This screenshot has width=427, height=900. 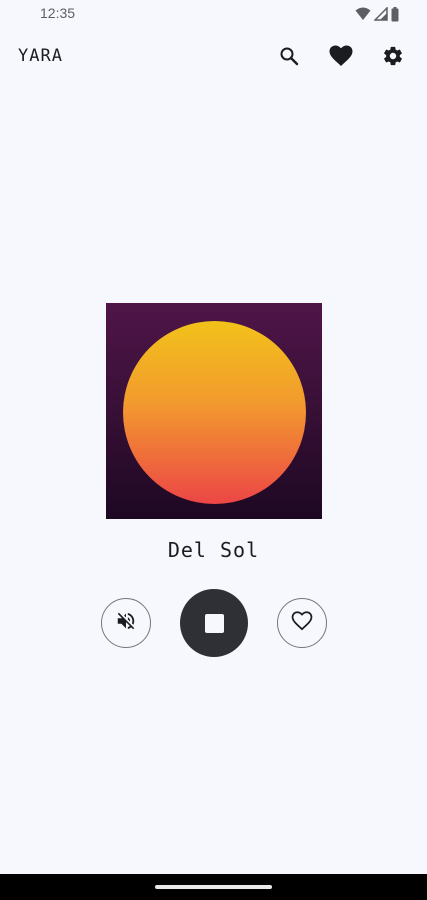 What do you see at coordinates (40, 56) in the screenshot?
I see `app-title: YARA` at bounding box center [40, 56].